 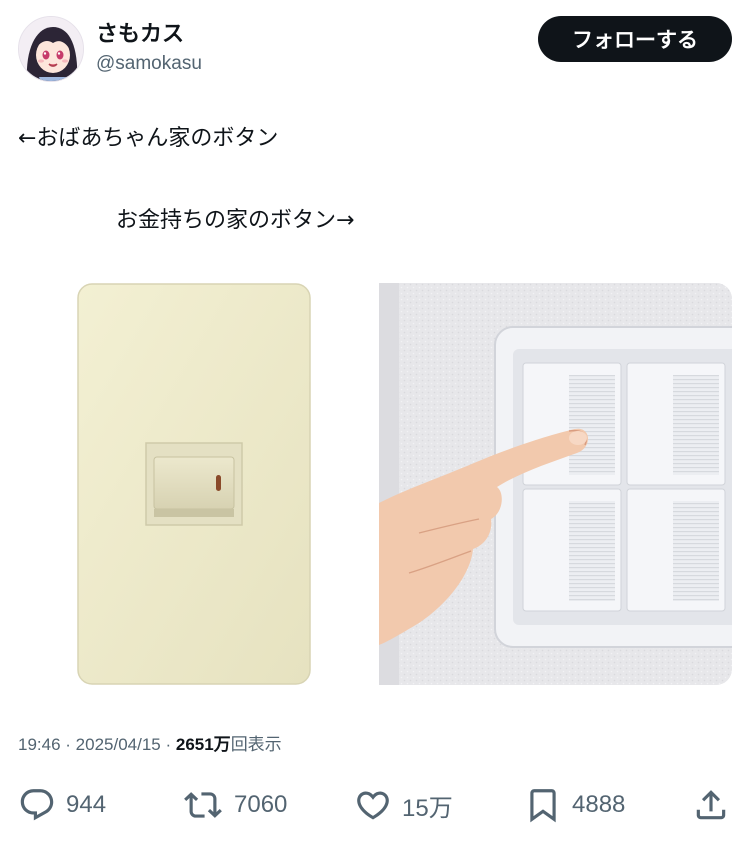 I want to click on views-label: 回表示, so click(x=256, y=744).